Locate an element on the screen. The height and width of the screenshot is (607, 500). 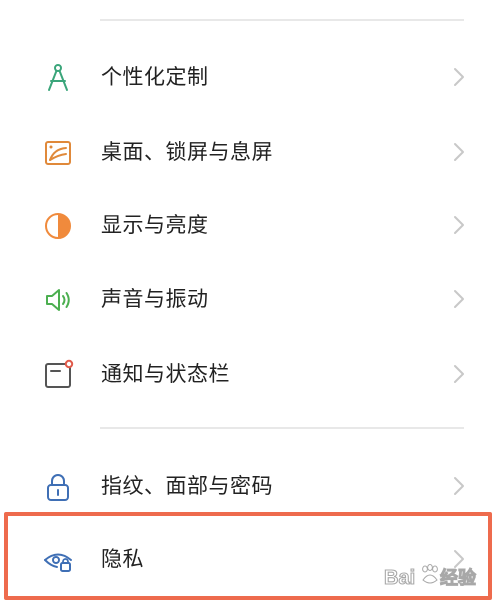
notification-icon is located at coordinates (58, 375).